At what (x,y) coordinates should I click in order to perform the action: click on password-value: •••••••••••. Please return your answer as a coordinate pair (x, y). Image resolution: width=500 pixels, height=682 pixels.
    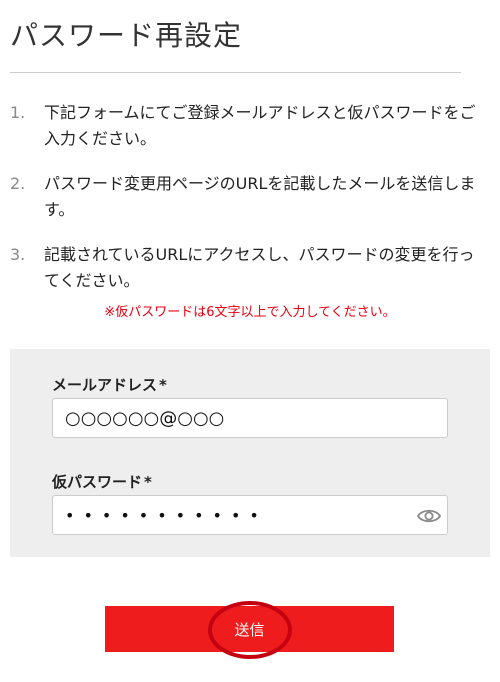
    Looking at the image, I should click on (166, 515).